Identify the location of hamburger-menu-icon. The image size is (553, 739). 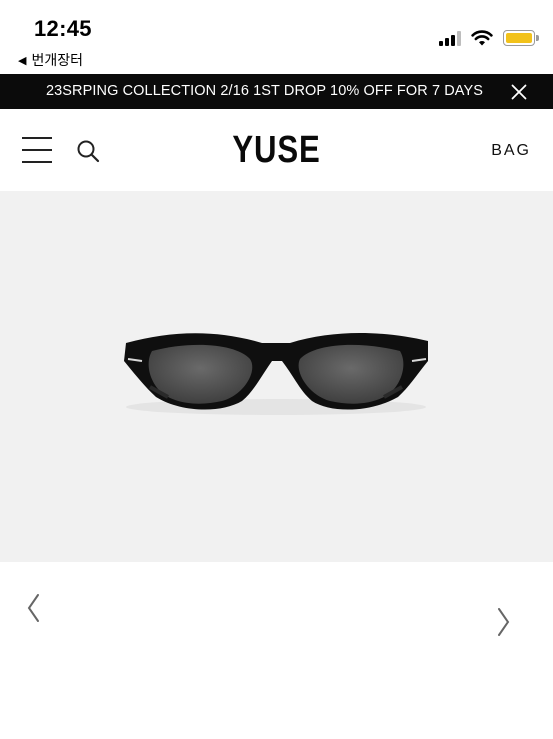
(37, 150).